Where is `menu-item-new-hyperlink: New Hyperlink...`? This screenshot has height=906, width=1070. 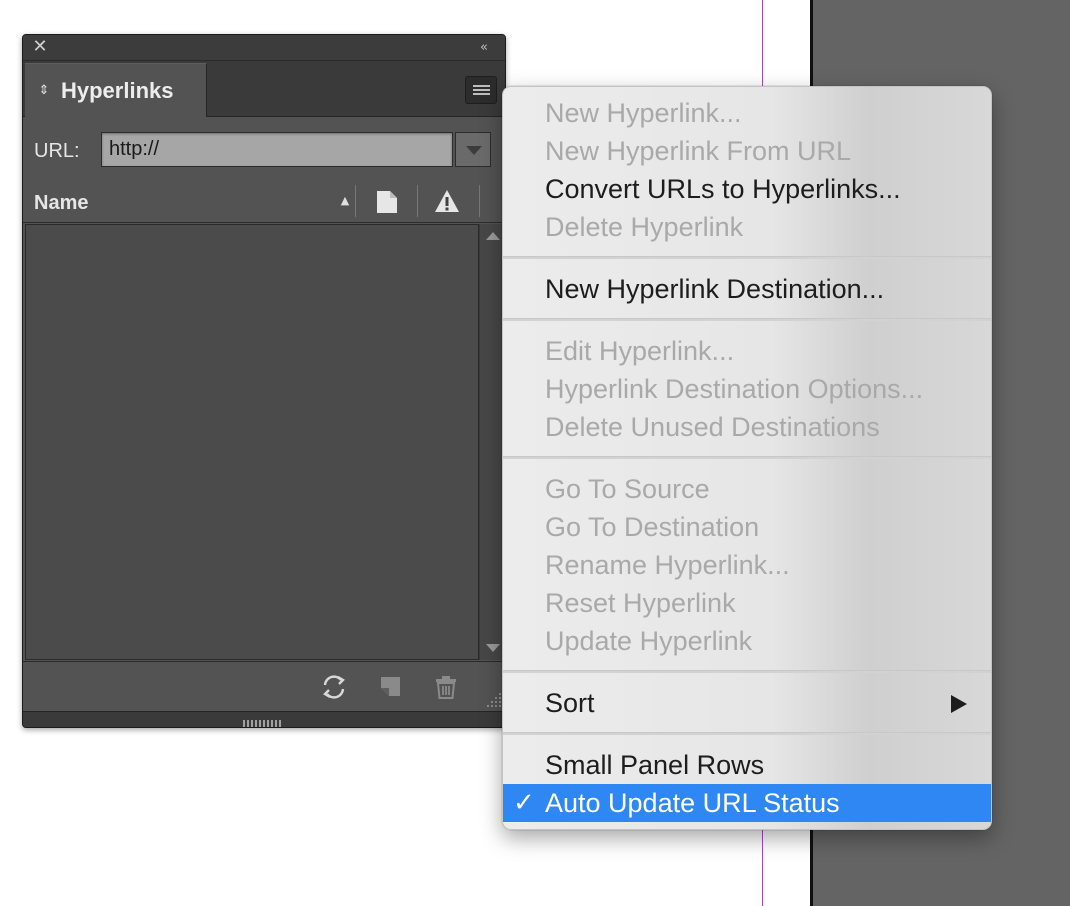 menu-item-new-hyperlink: New Hyperlink... is located at coordinates (747, 113).